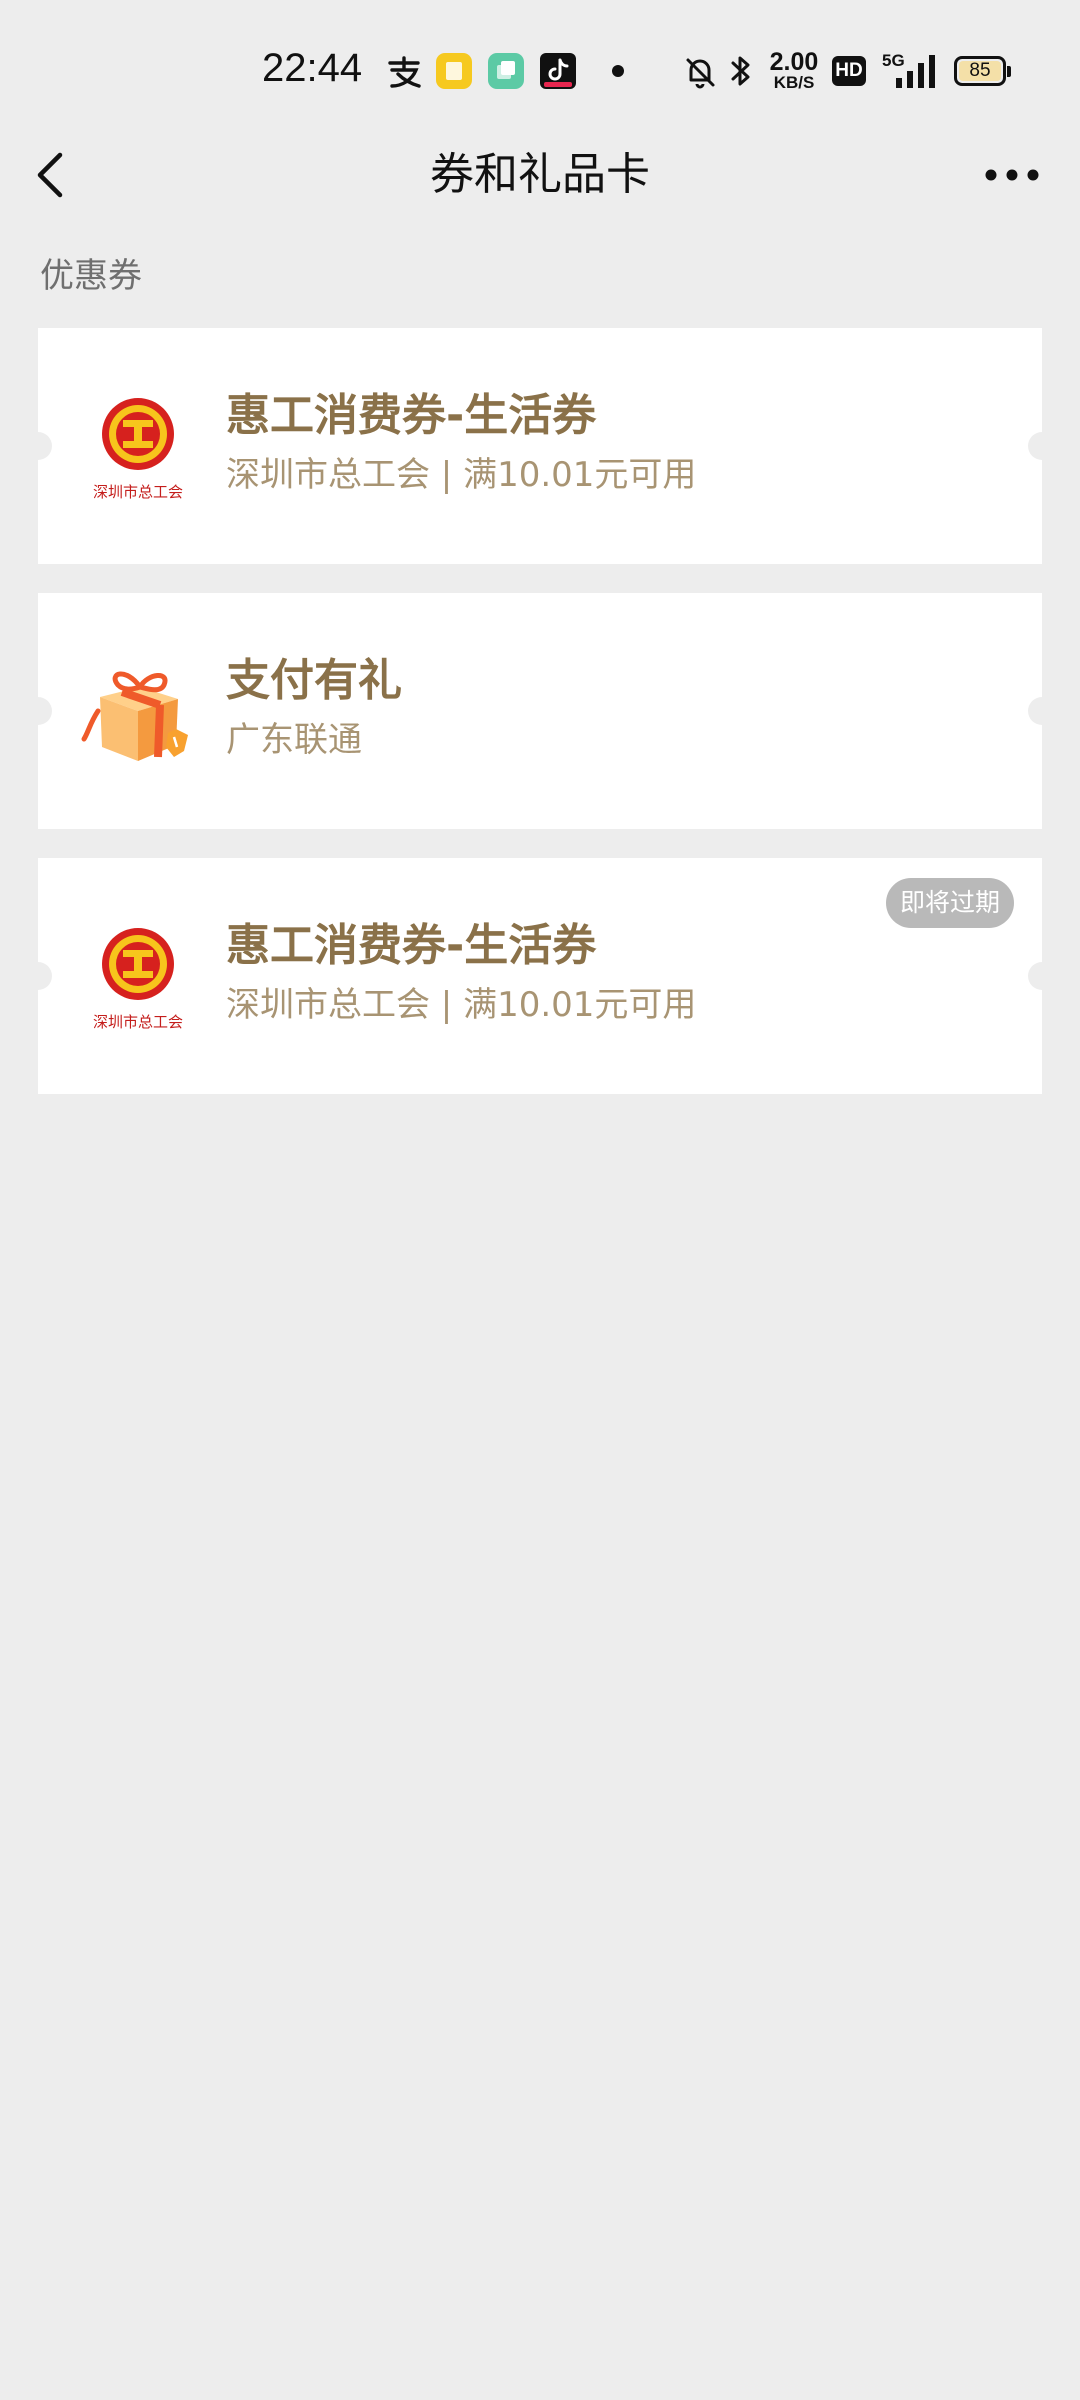  I want to click on notes-app-icon, so click(454, 71).